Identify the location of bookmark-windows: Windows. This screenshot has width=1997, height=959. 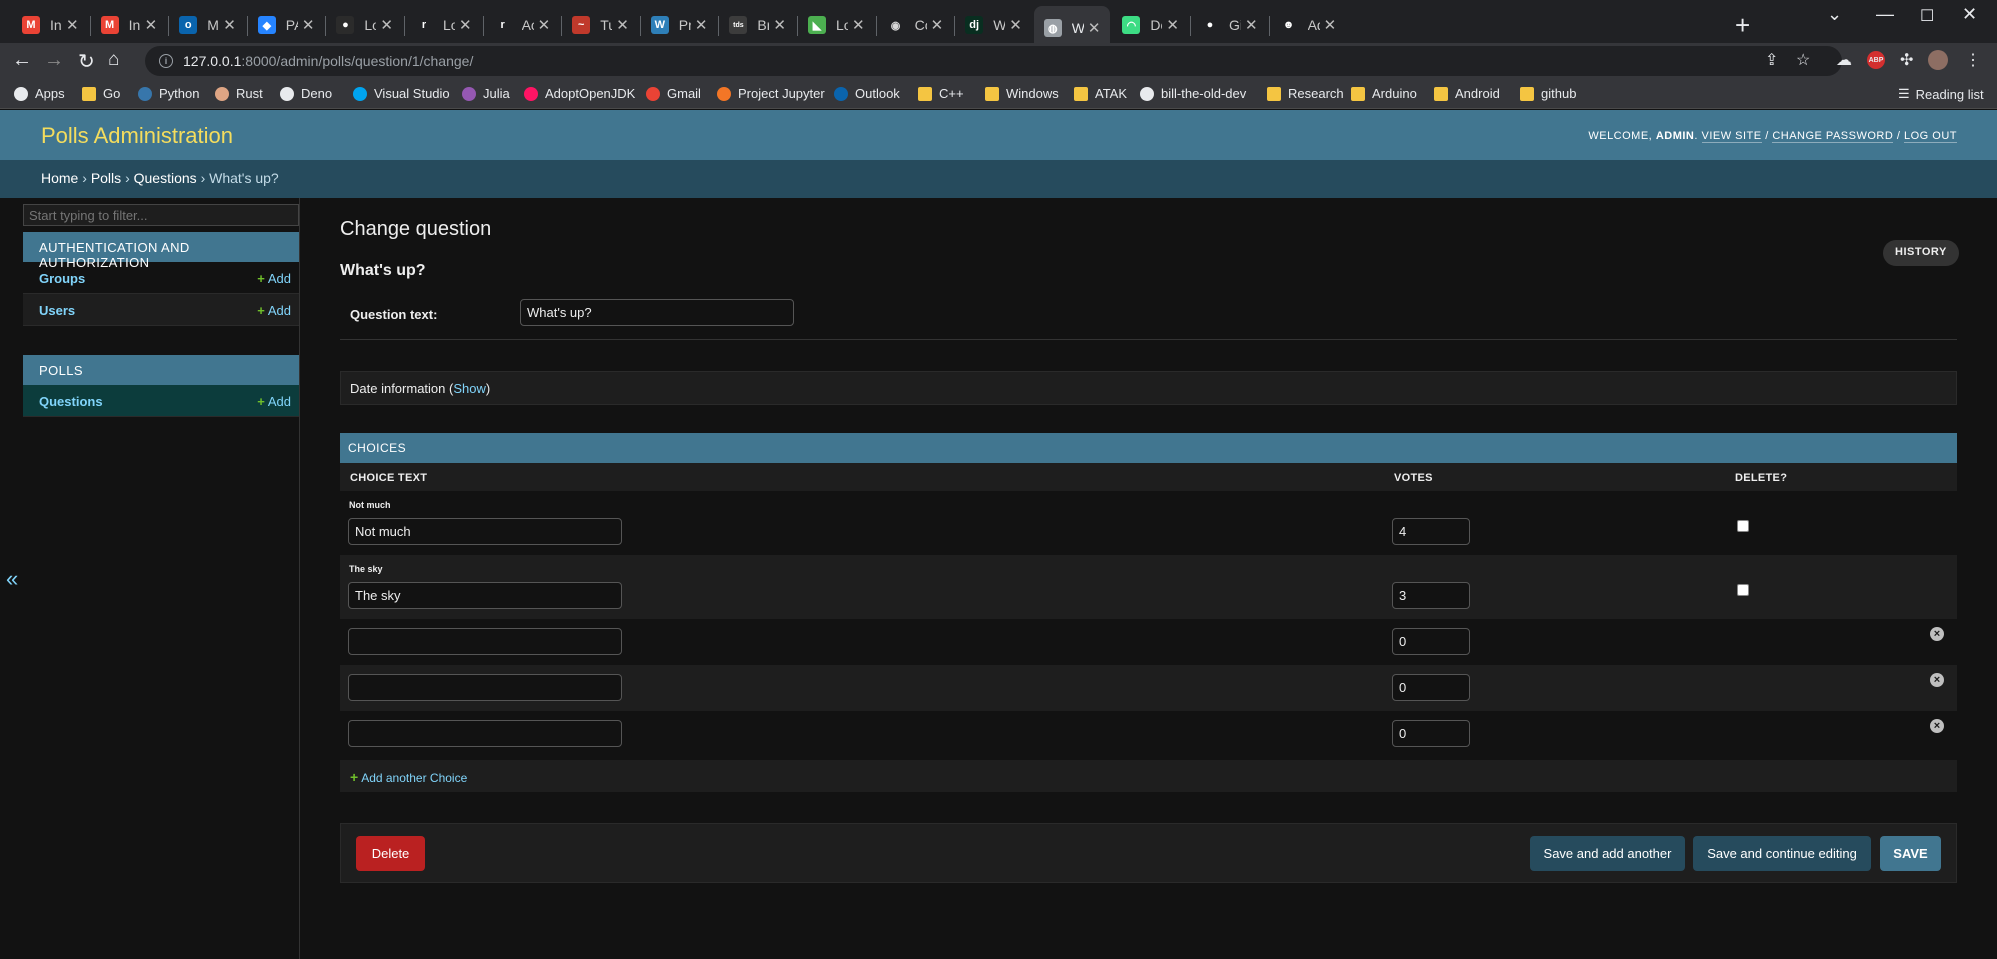
(1022, 93).